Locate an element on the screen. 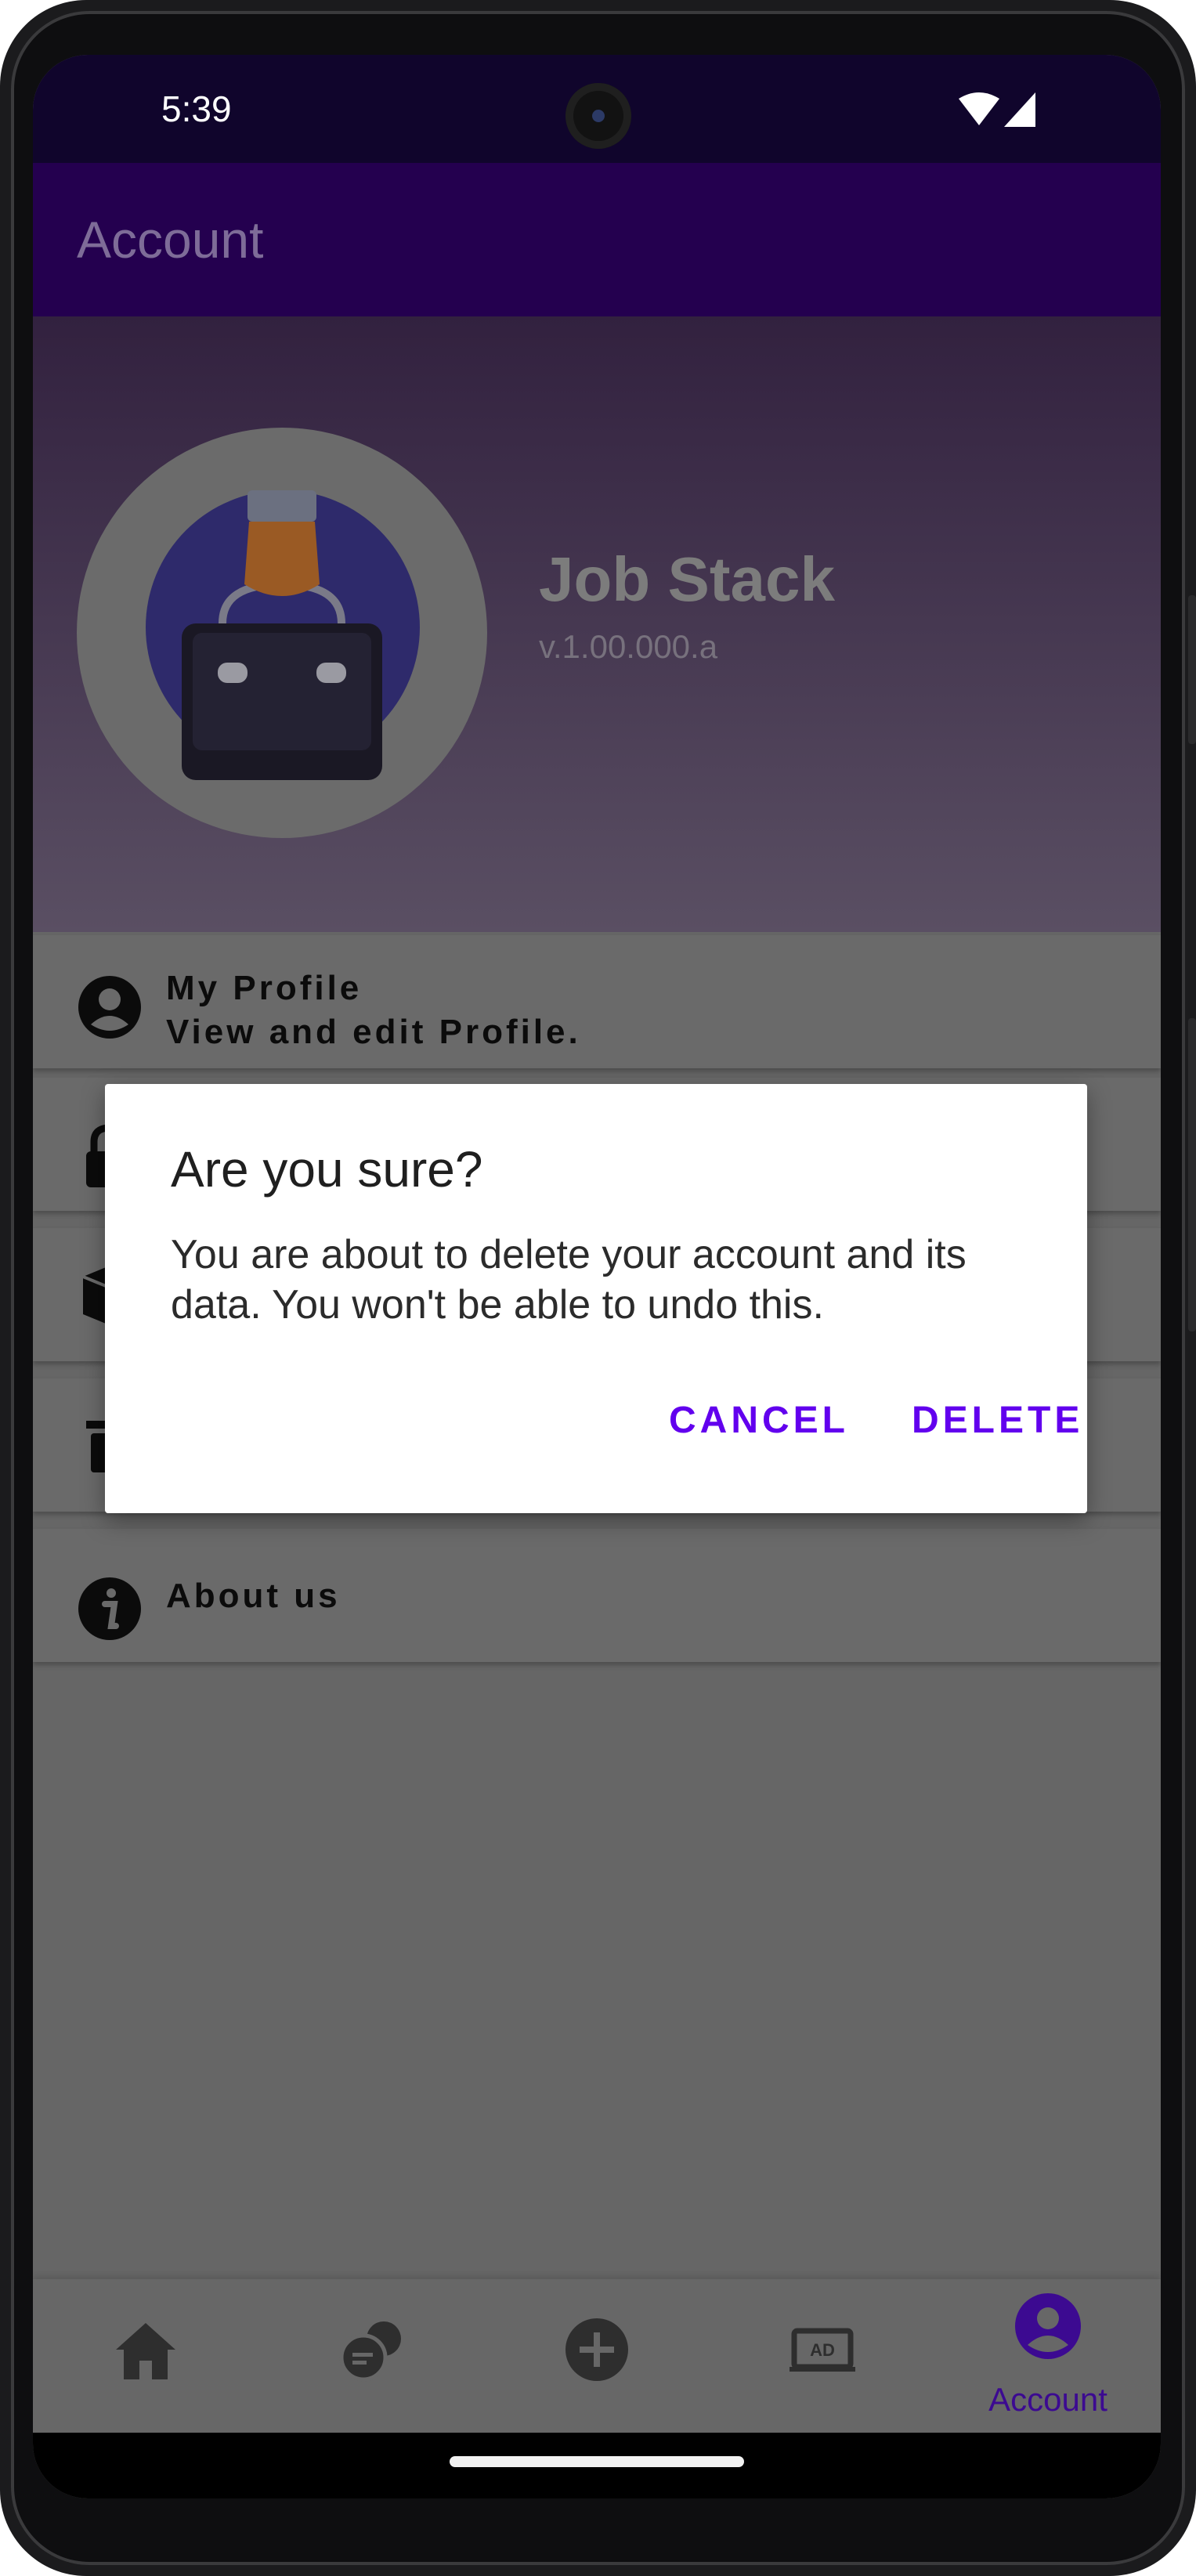 The height and width of the screenshot is (2576, 1196). svg-text: AD is located at coordinates (822, 2350).